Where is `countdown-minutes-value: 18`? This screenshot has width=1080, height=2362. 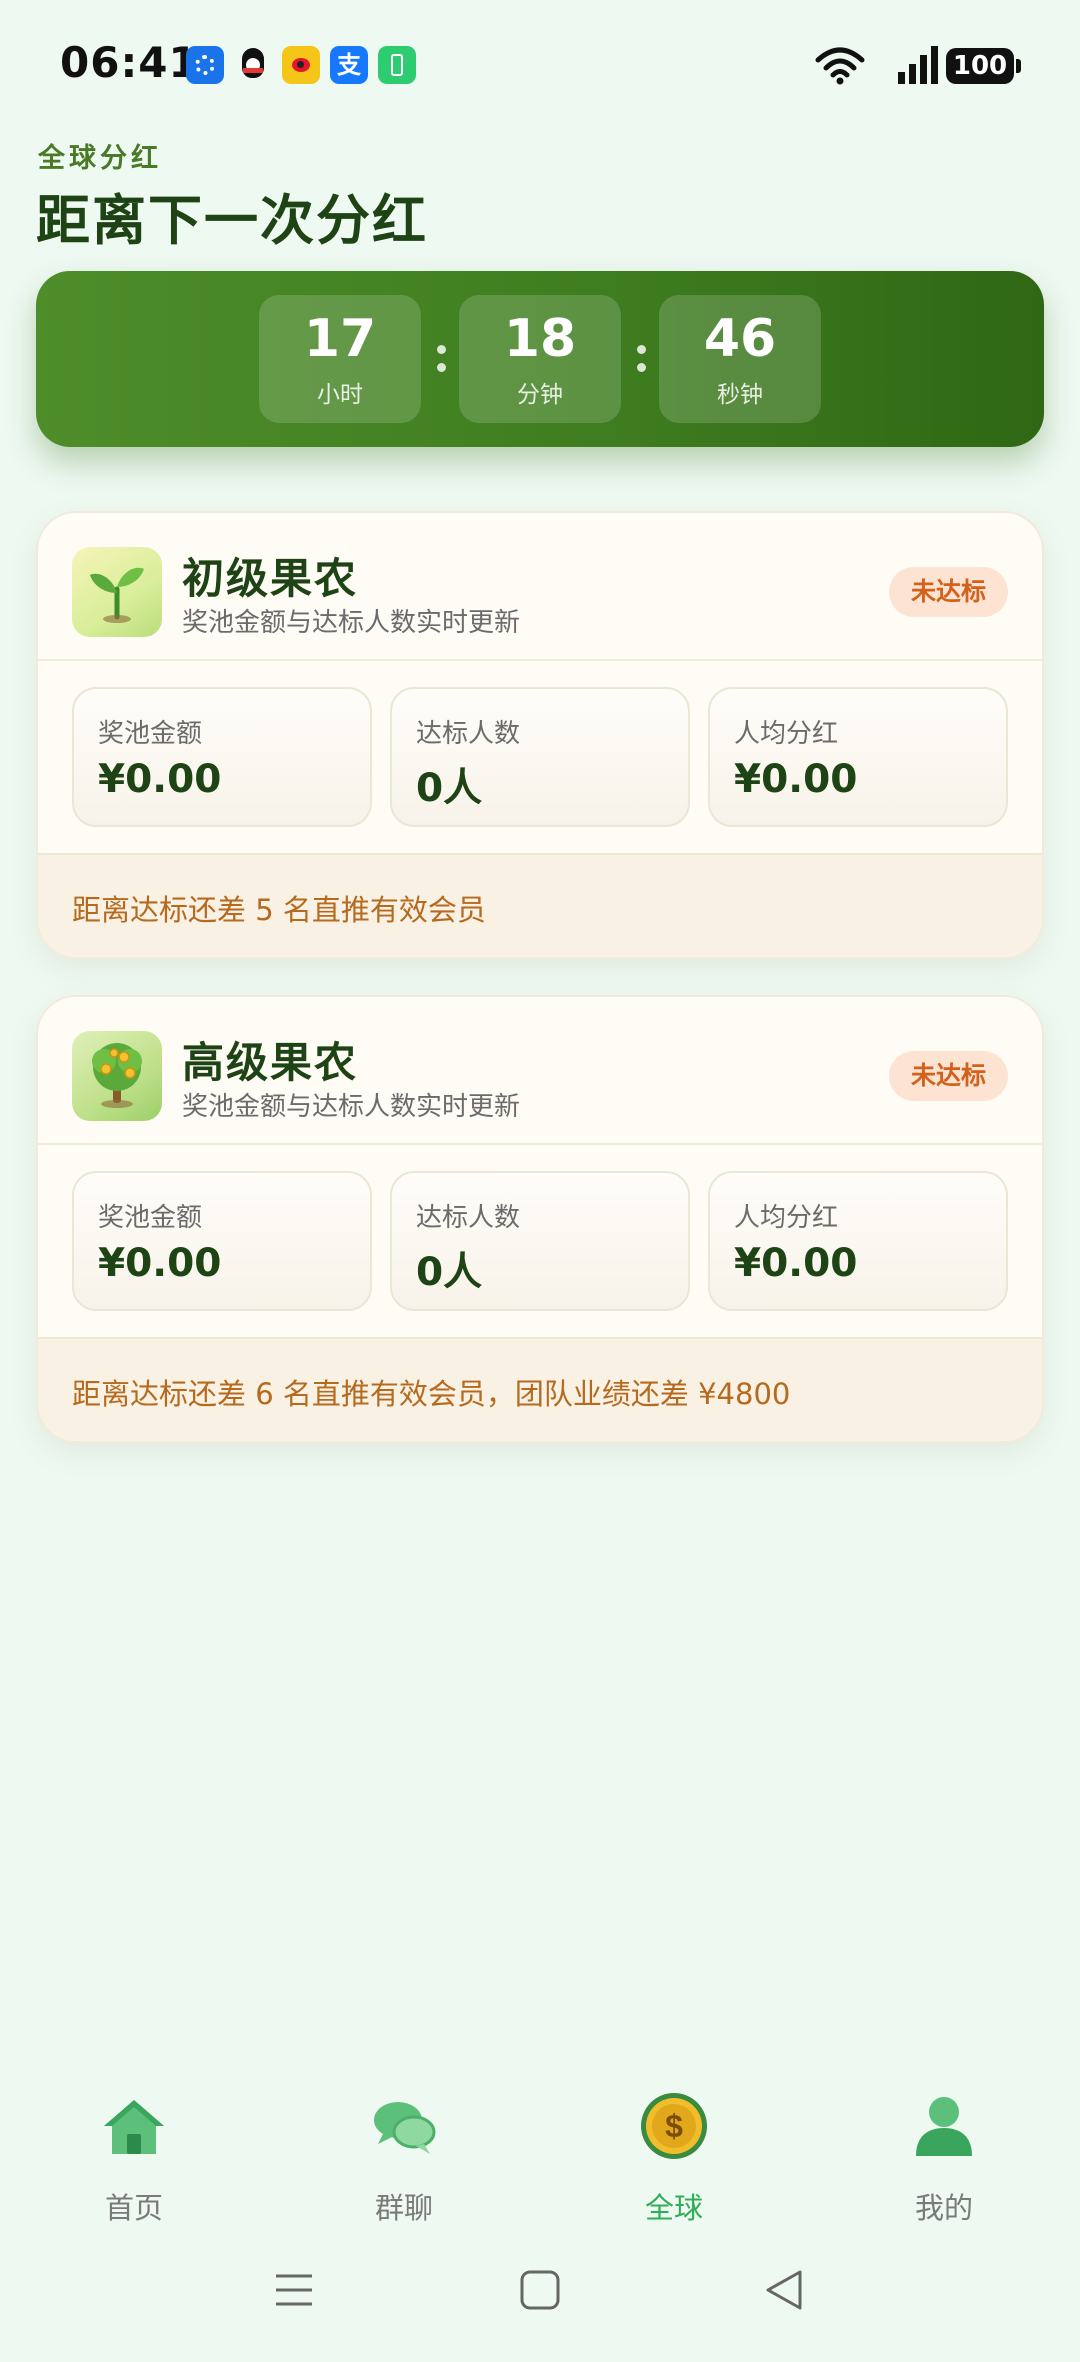 countdown-minutes-value: 18 is located at coordinates (540, 339).